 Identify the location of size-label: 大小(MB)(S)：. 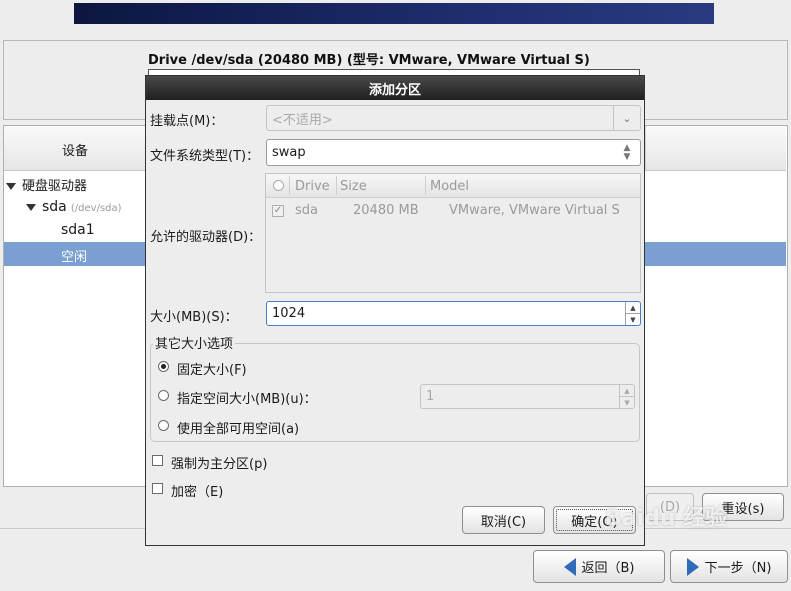
(194, 317).